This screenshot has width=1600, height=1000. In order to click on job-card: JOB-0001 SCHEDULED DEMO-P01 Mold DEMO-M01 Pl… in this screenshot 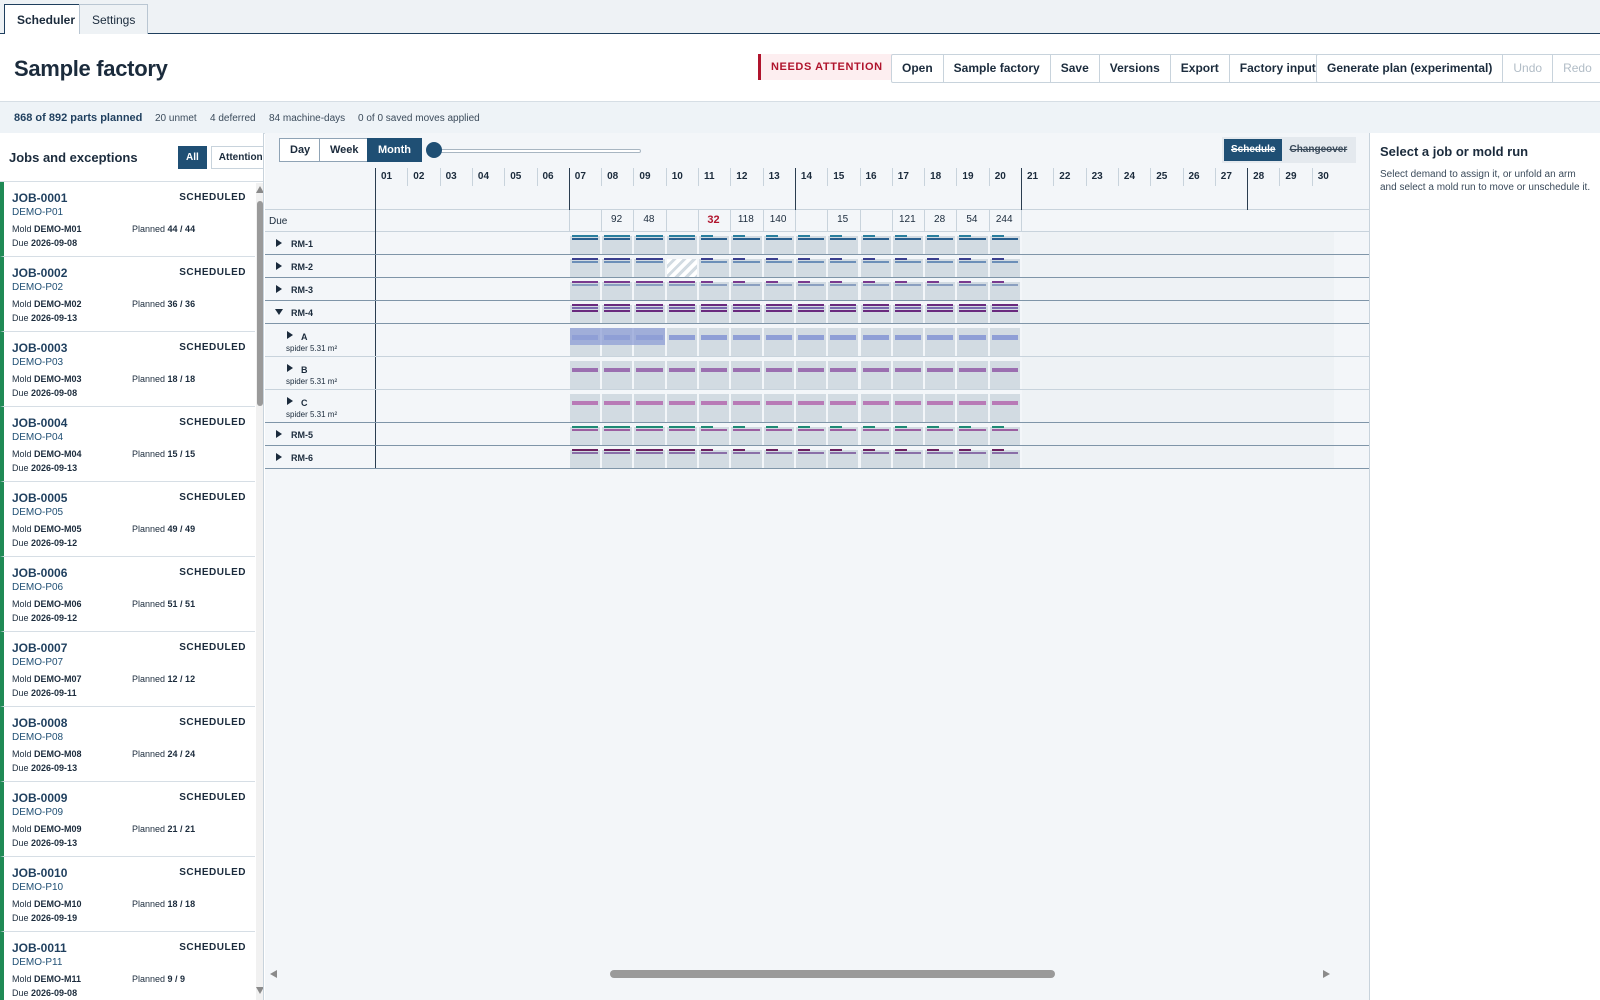, I will do `click(127, 219)`.